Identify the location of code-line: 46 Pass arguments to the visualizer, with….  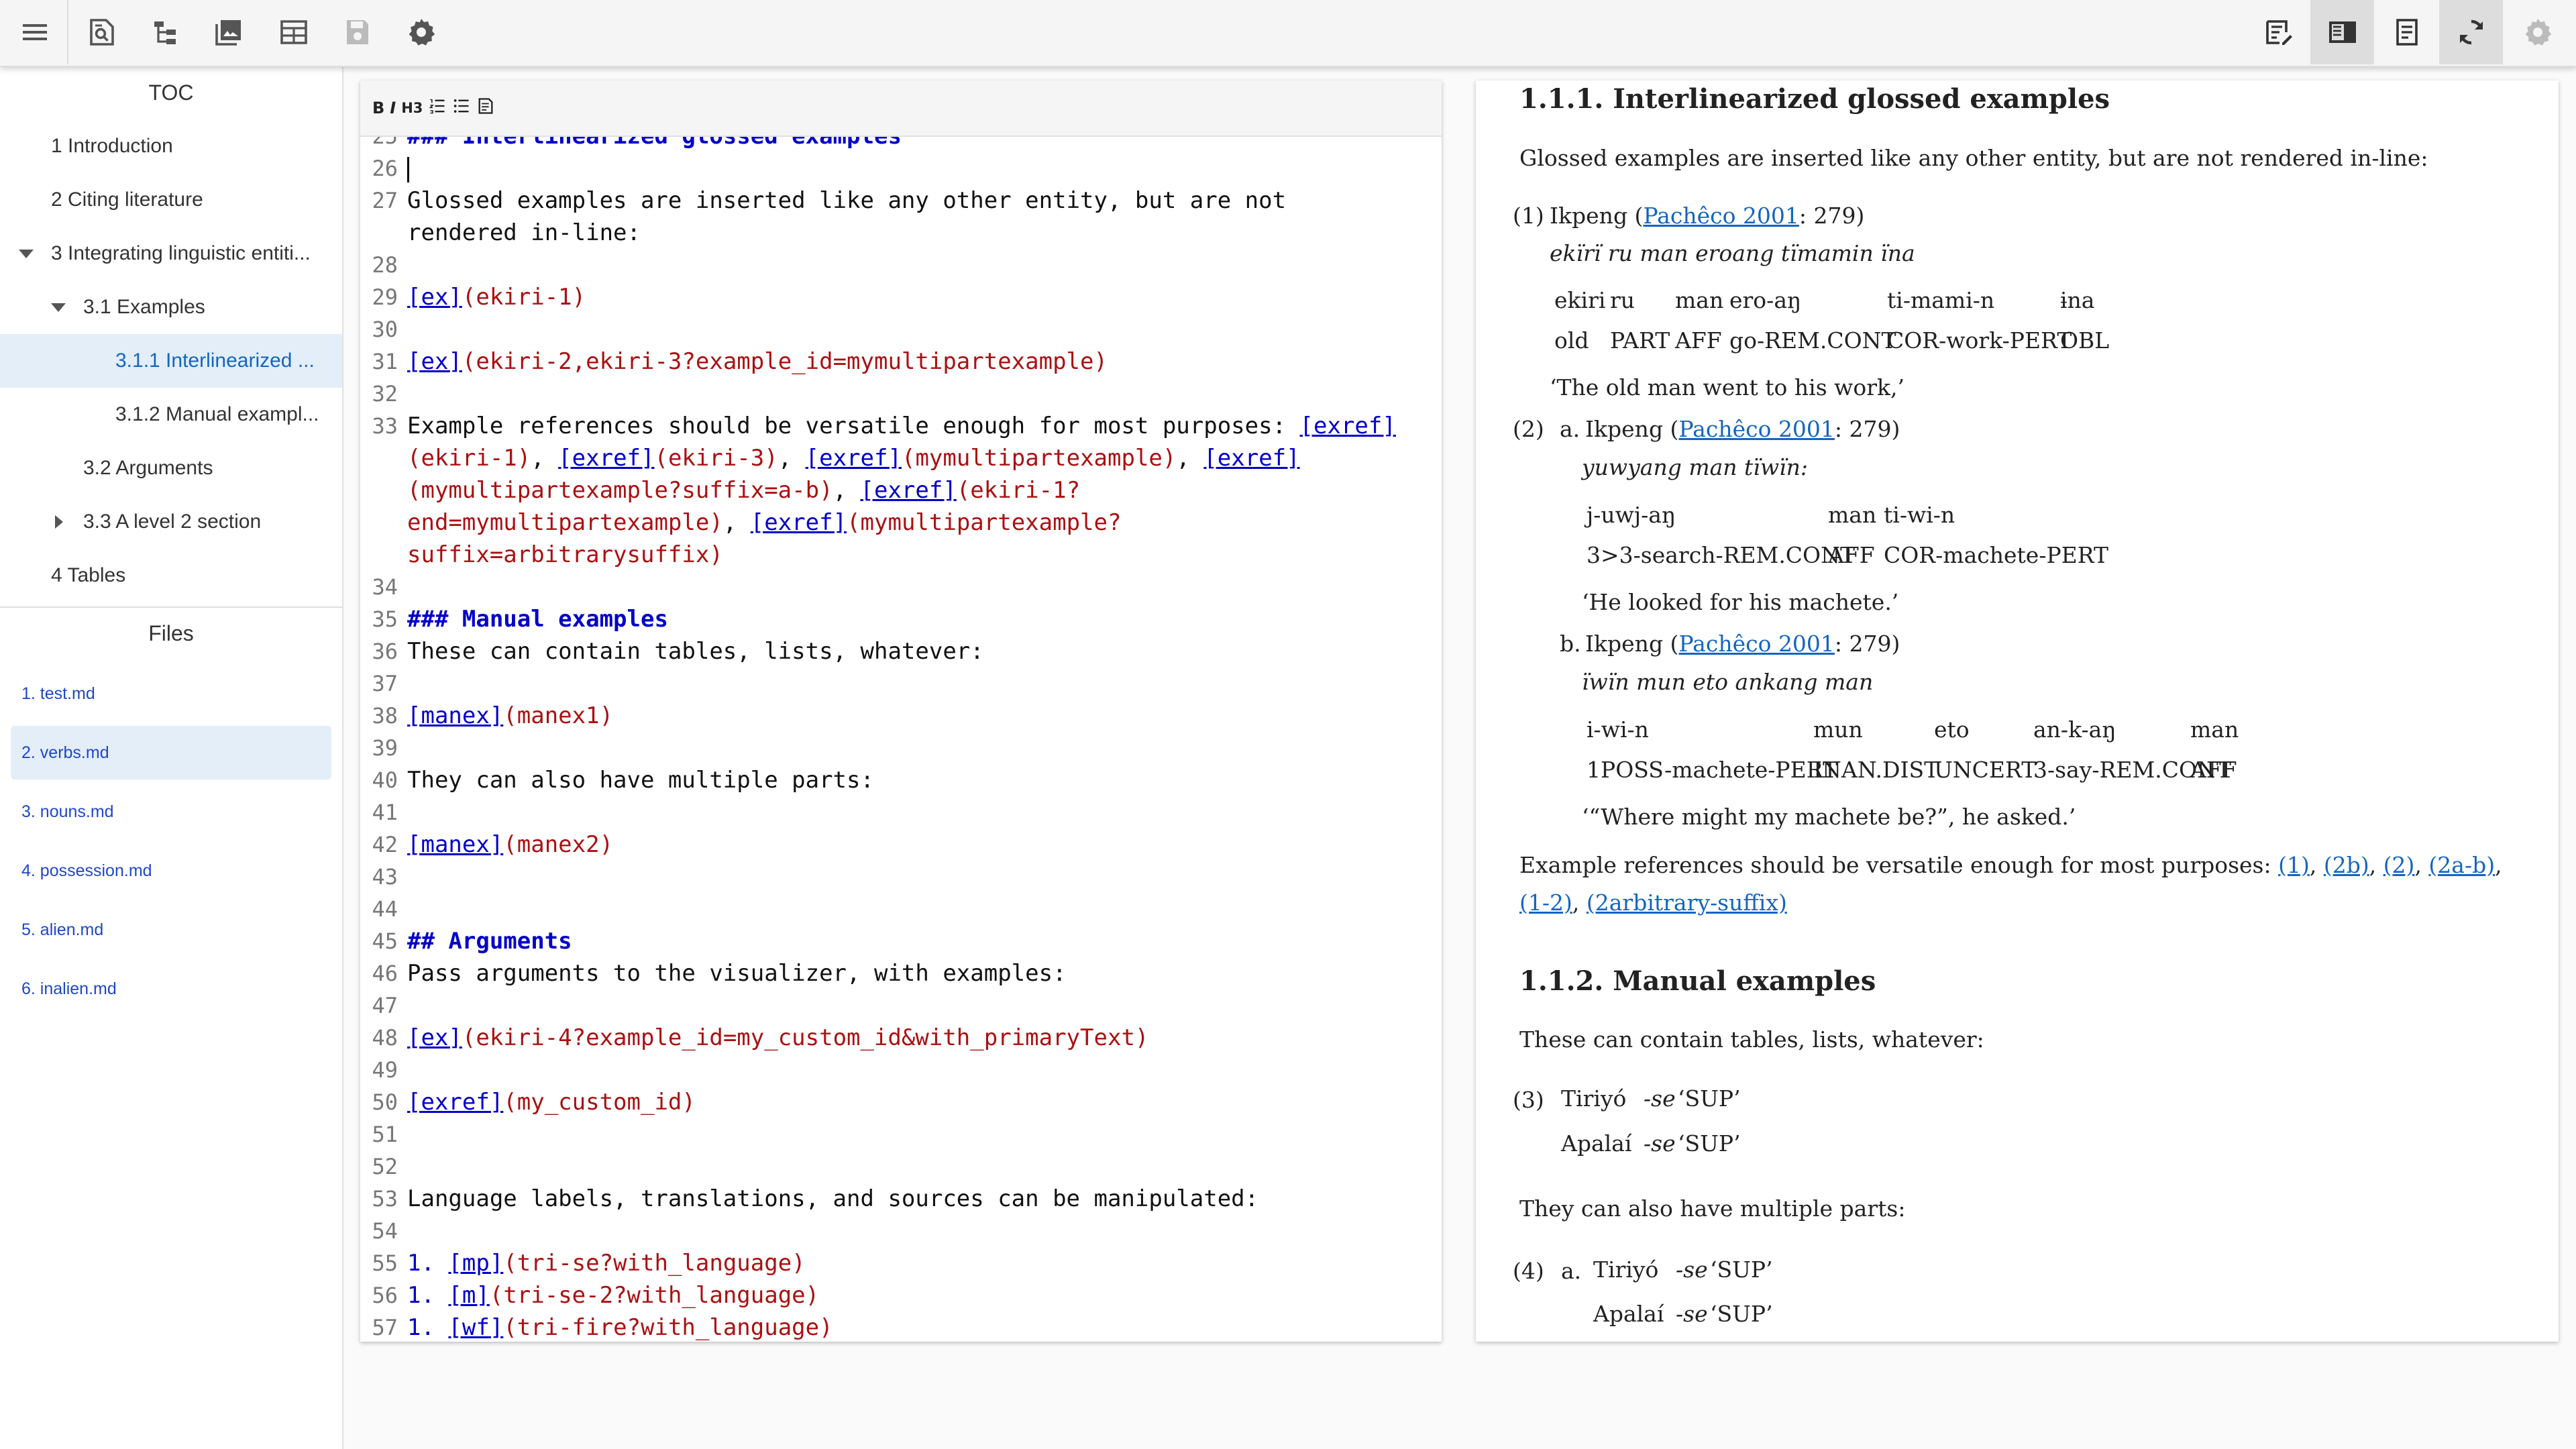
(901, 973).